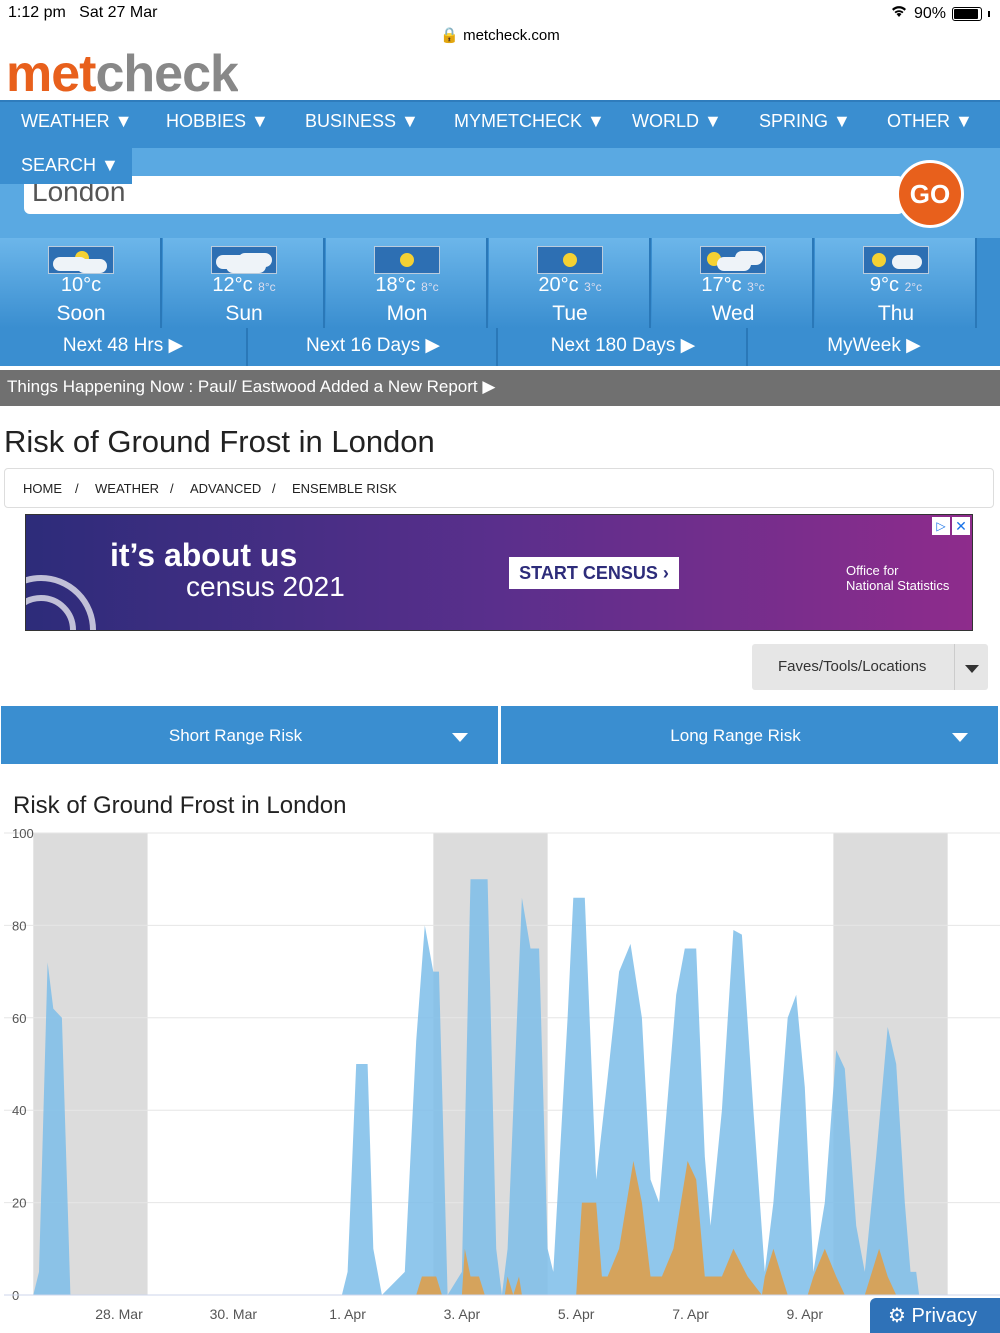 The image size is (1000, 1333). I want to click on logo-part1: met, so click(51, 69).